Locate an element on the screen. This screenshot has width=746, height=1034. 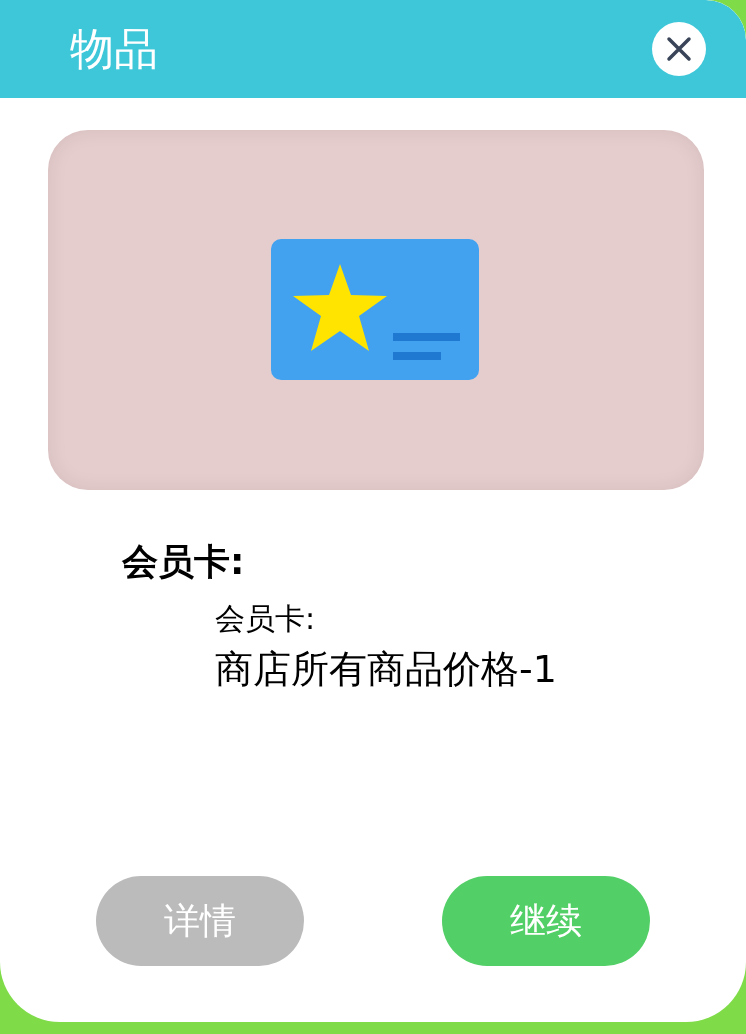
member-card-icon is located at coordinates (376, 310).